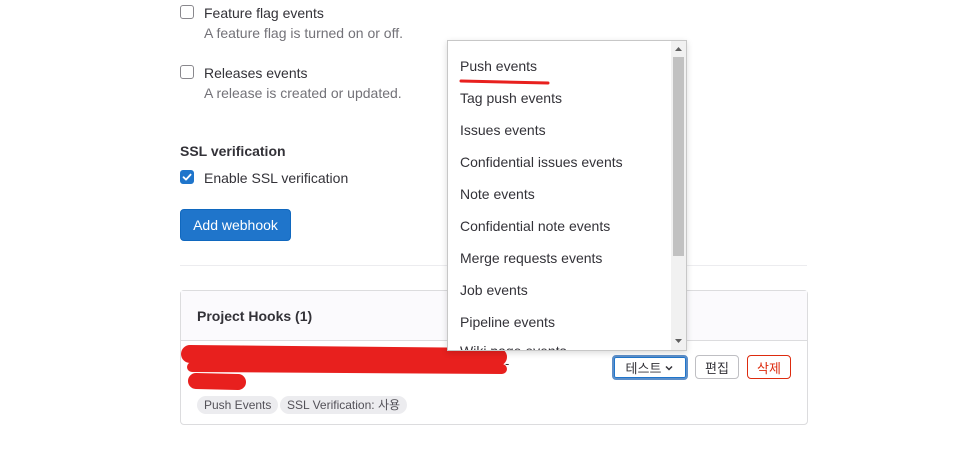  Describe the element at coordinates (541, 162) in the screenshot. I see `dropdown-item-confidential-issues-events: Confidential issues events` at that location.